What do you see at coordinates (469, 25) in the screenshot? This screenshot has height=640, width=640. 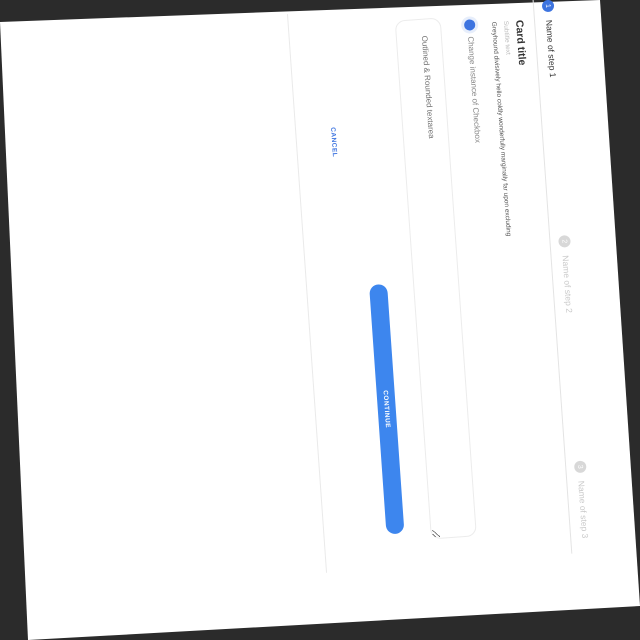 I see `checkbox-control` at bounding box center [469, 25].